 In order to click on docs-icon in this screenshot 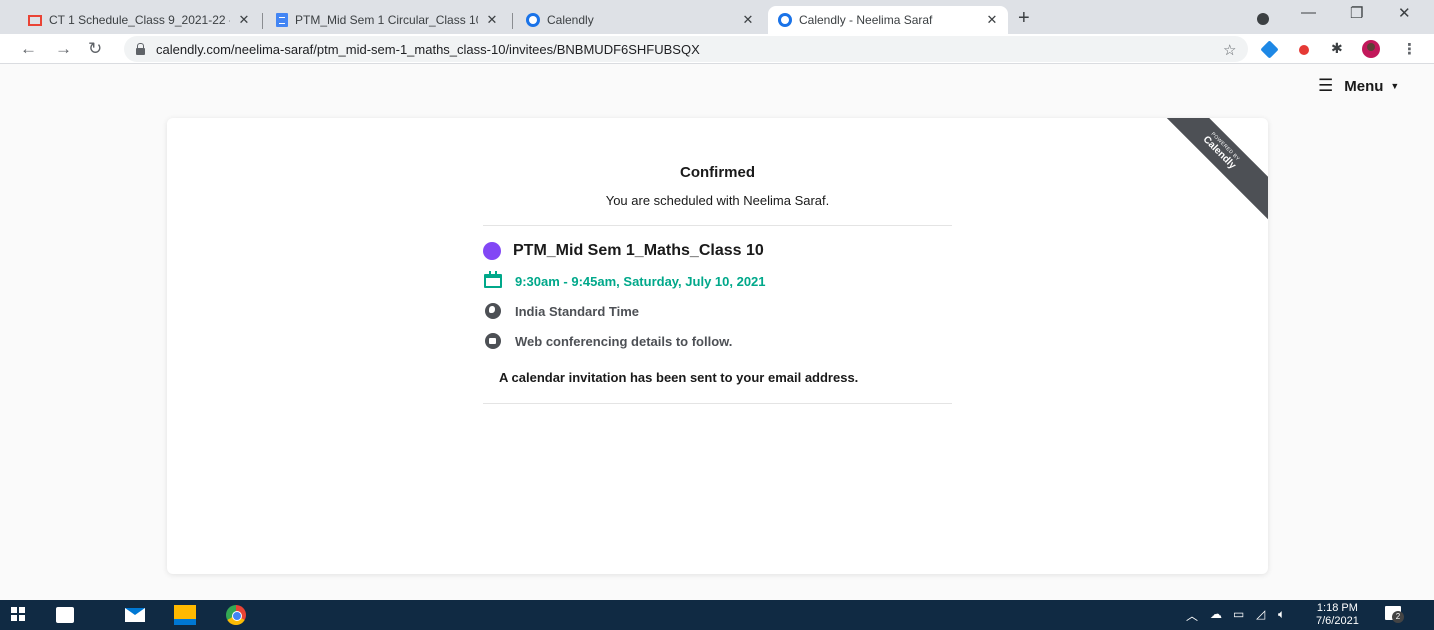, I will do `click(282, 20)`.